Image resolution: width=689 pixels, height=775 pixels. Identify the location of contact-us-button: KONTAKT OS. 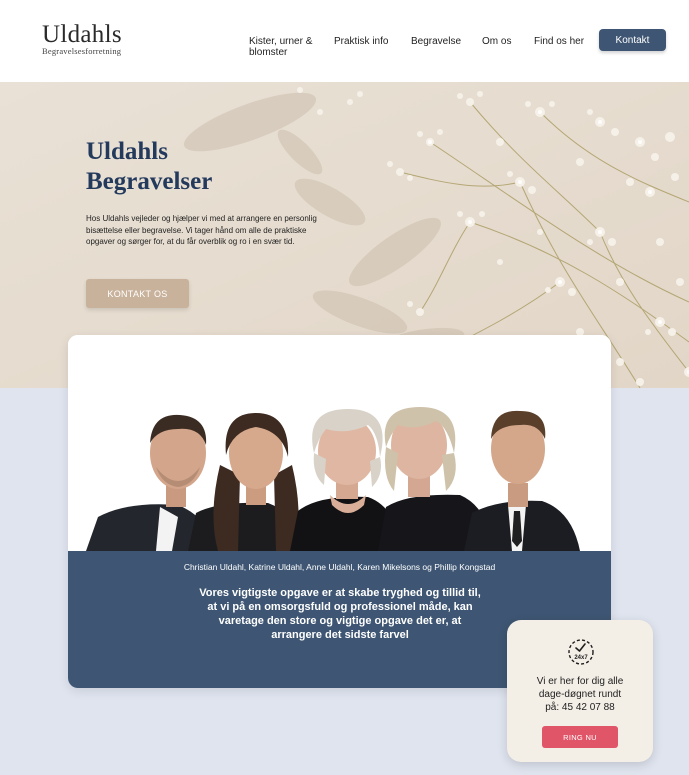
(137, 293).